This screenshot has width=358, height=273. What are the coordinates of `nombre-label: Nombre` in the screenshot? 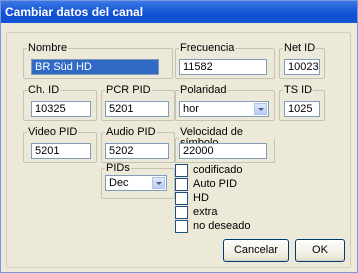 It's located at (48, 48).